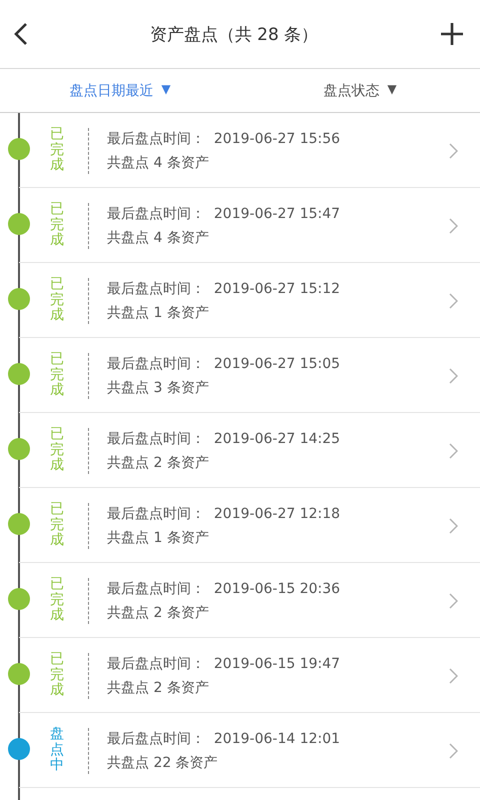 This screenshot has width=480, height=800. Describe the element at coordinates (240, 375) in the screenshot. I see `record-row: 已完成 最后盘点时间： 2019-06-27 15:05 共盘点 3 条资产` at that location.